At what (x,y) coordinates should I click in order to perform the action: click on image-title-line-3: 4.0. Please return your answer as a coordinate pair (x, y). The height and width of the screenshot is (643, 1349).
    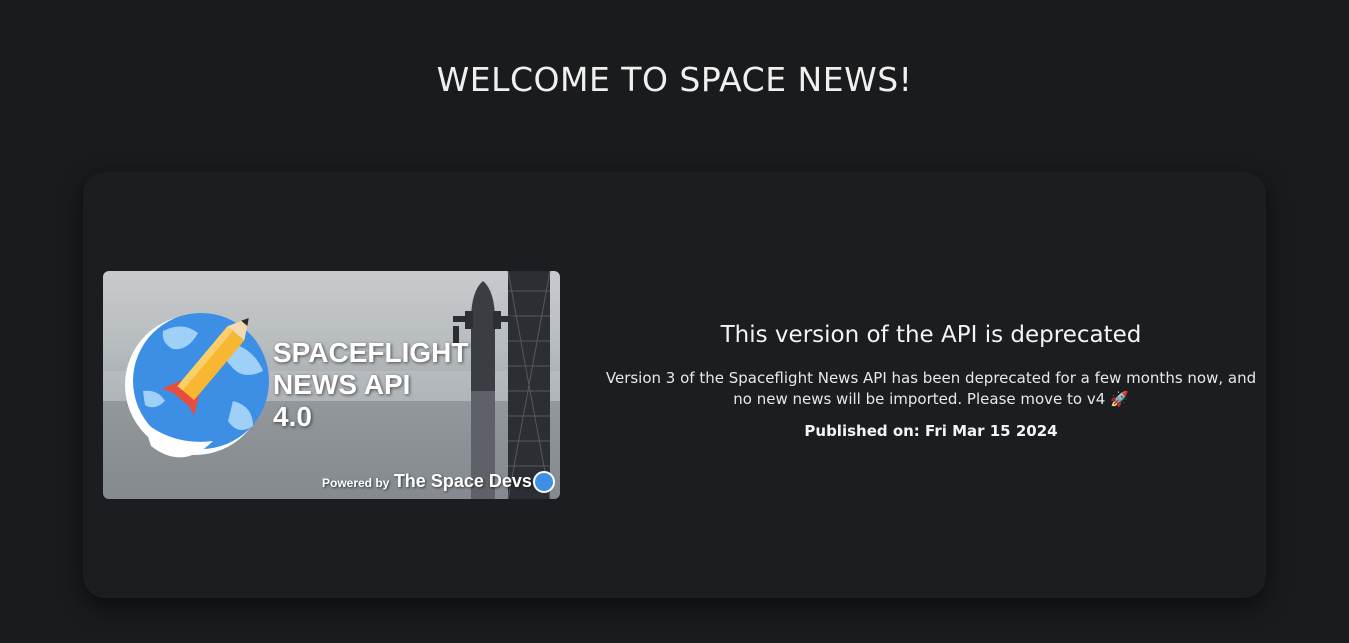
    Looking at the image, I should click on (292, 416).